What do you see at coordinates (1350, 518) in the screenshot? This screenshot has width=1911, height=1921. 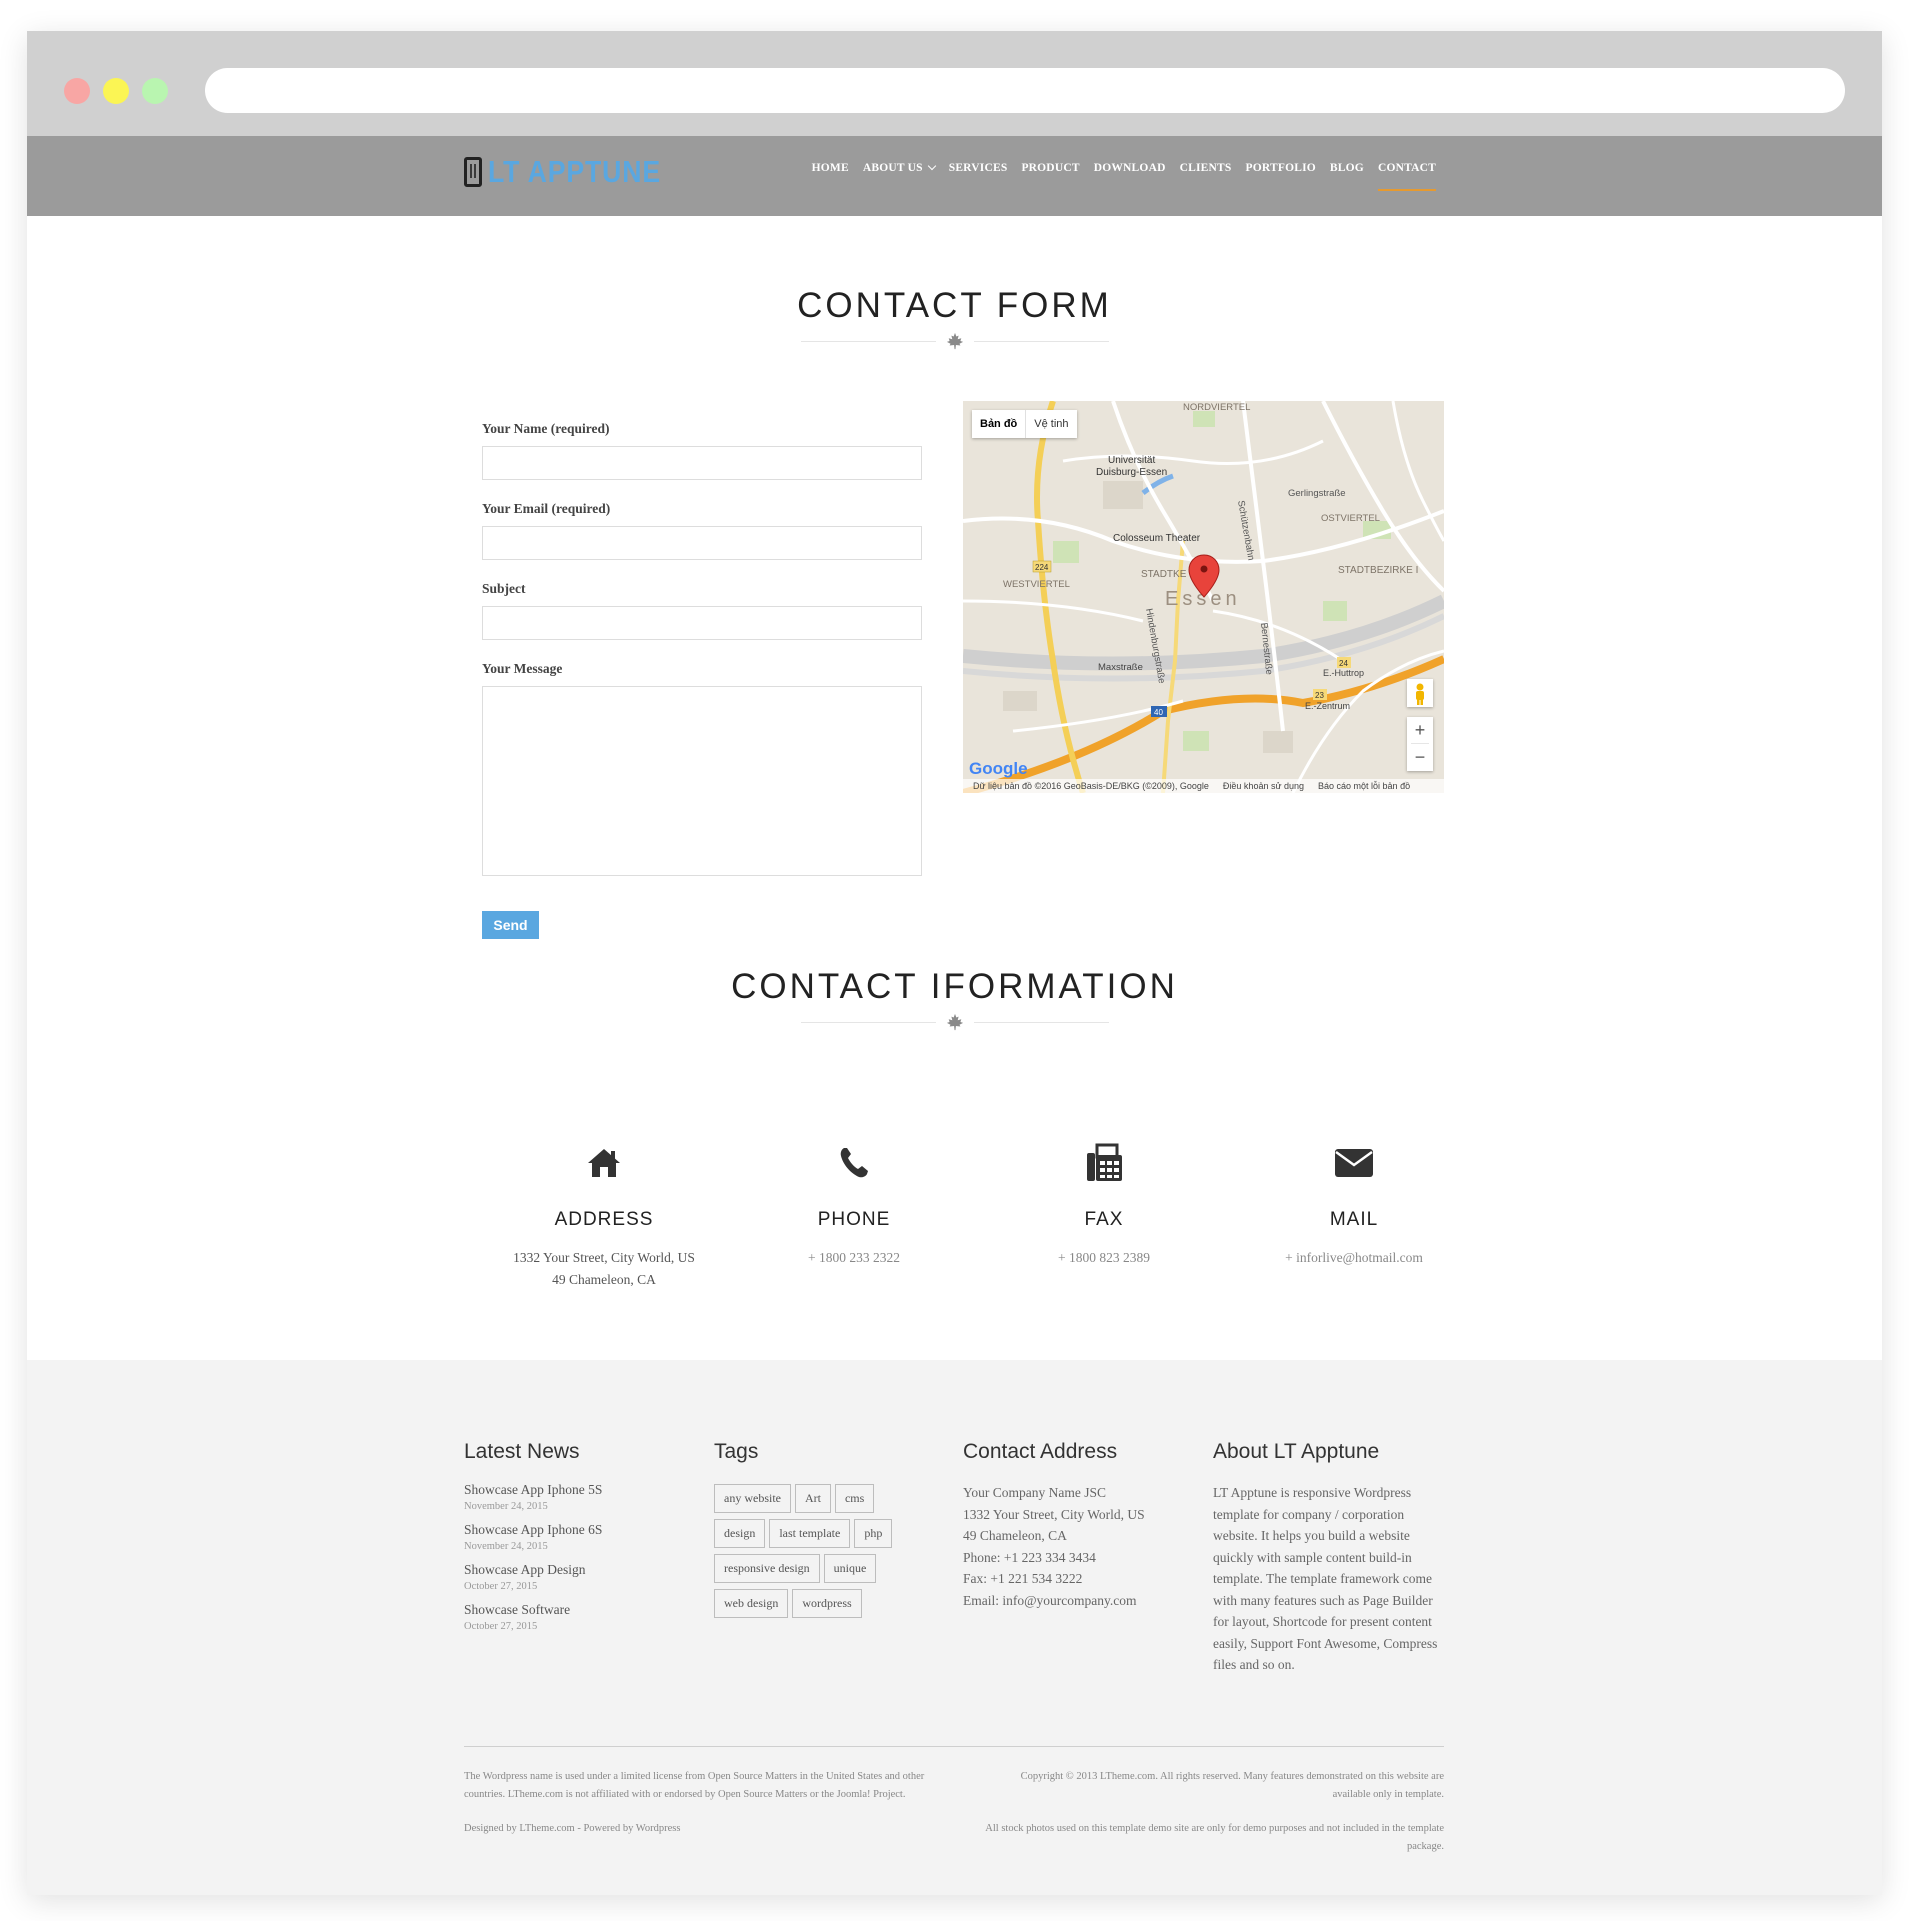 I see `map-label-ostviertel: OSTVIERTEL` at bounding box center [1350, 518].